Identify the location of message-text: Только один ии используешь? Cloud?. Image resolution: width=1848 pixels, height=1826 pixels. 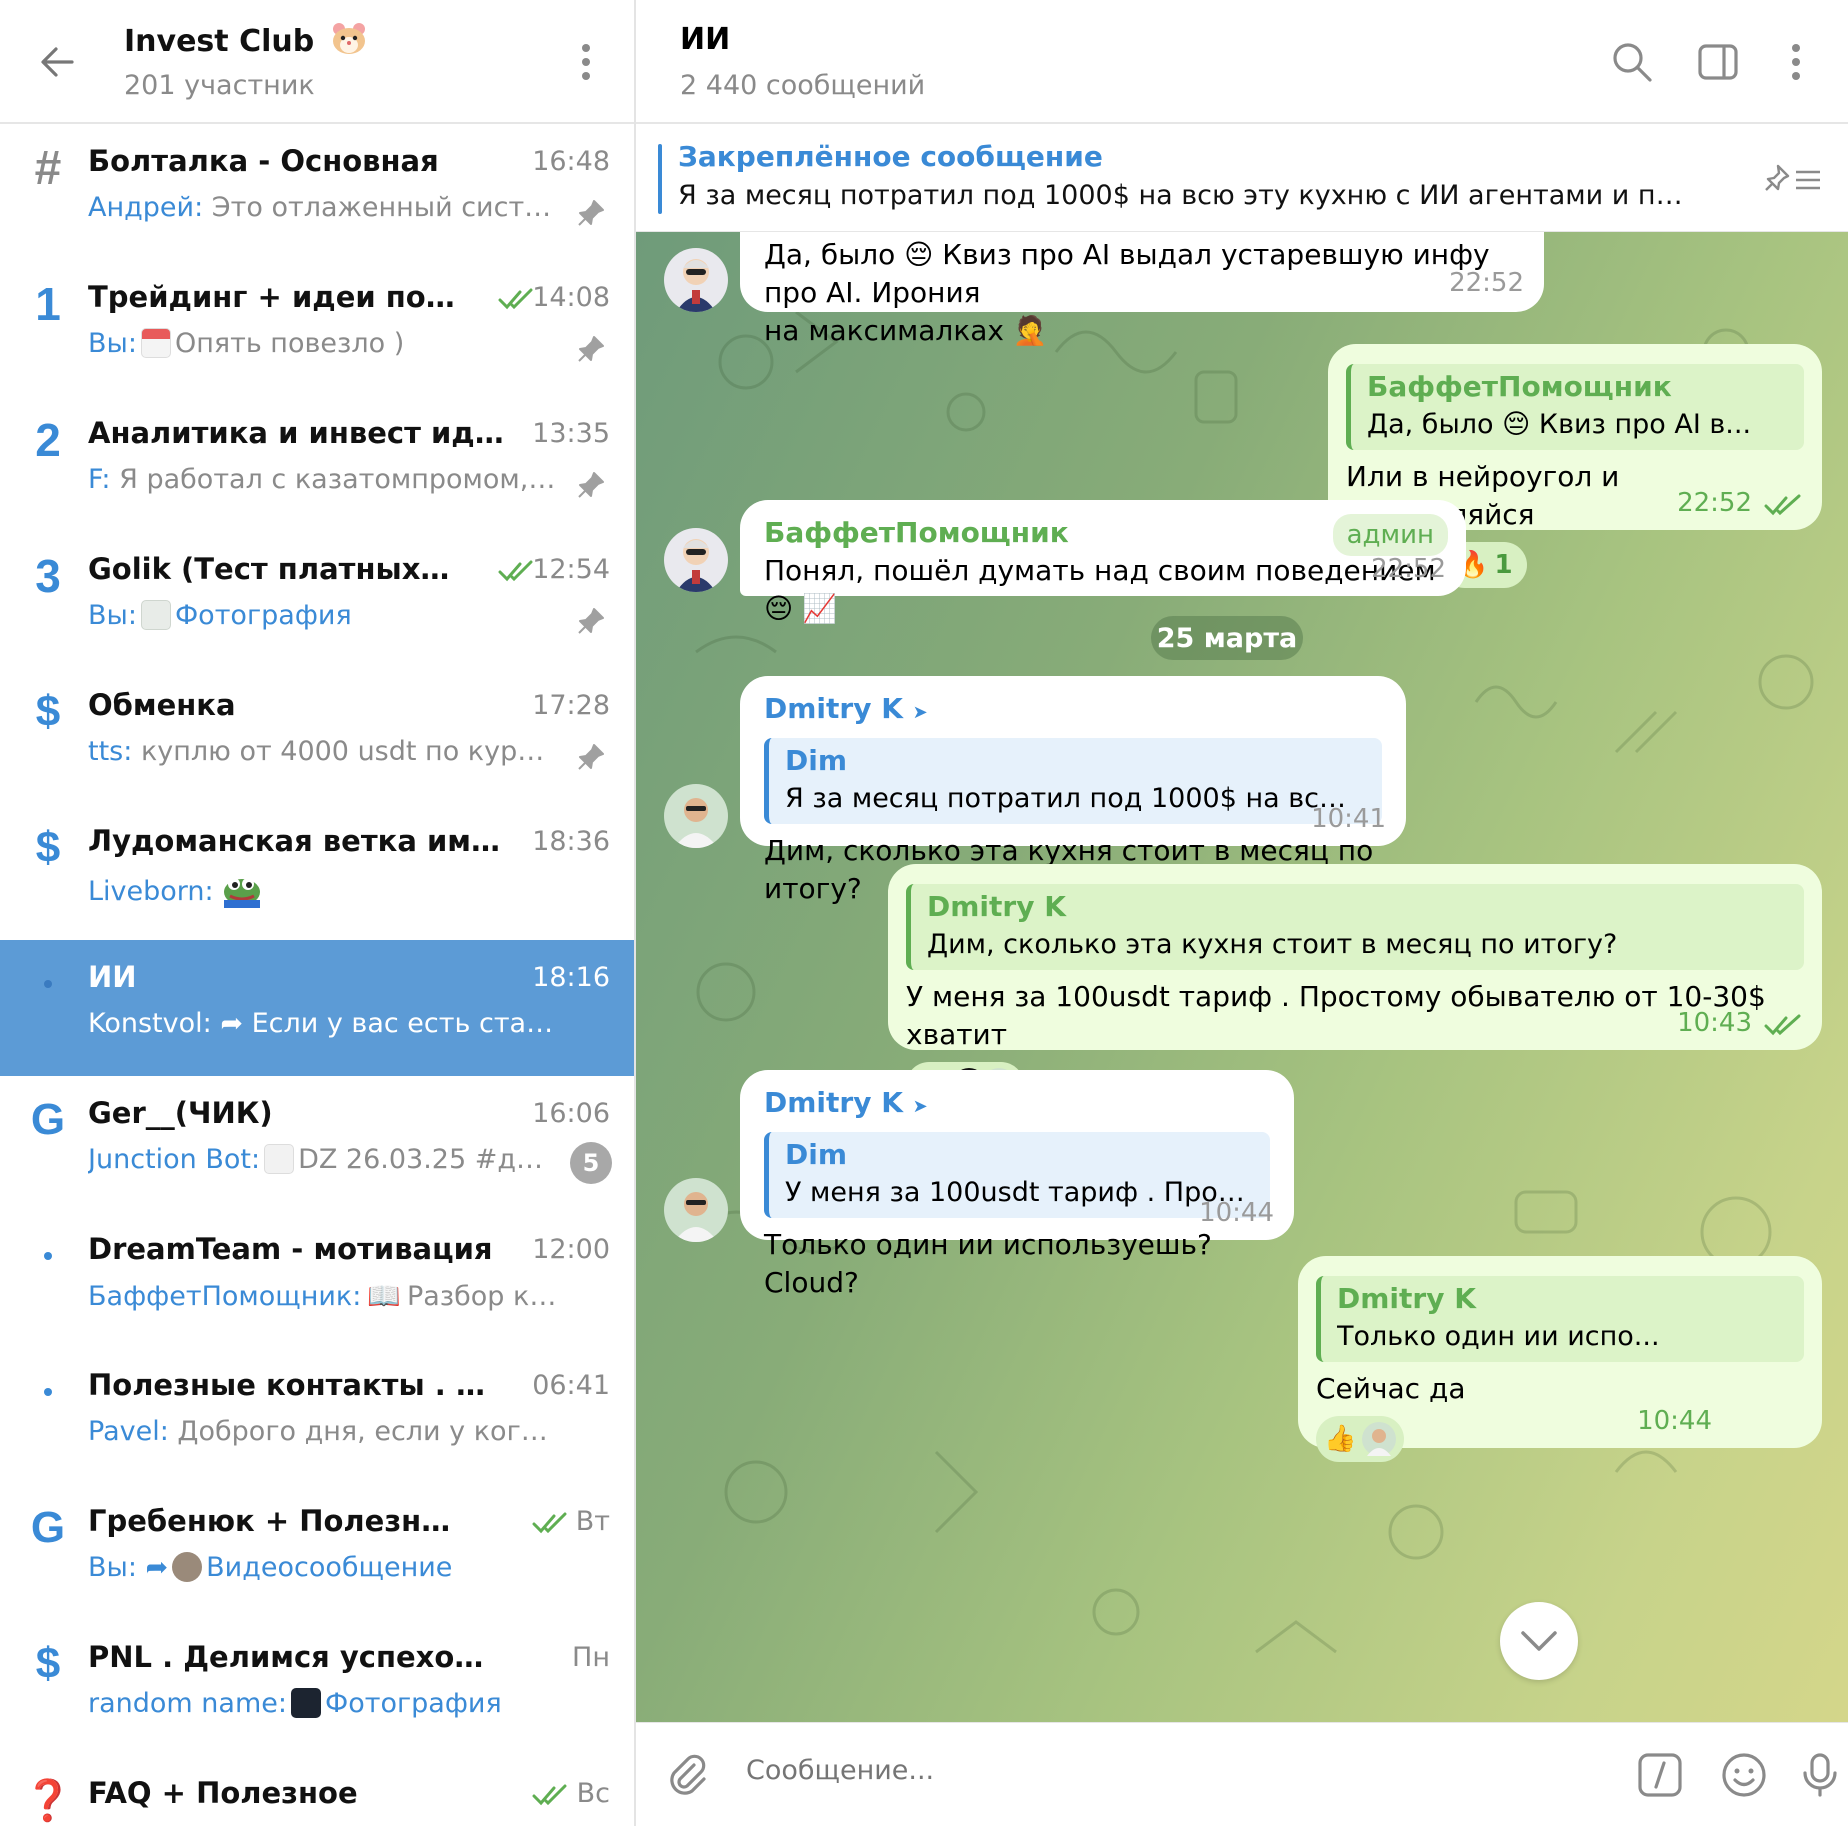
(988, 1263).